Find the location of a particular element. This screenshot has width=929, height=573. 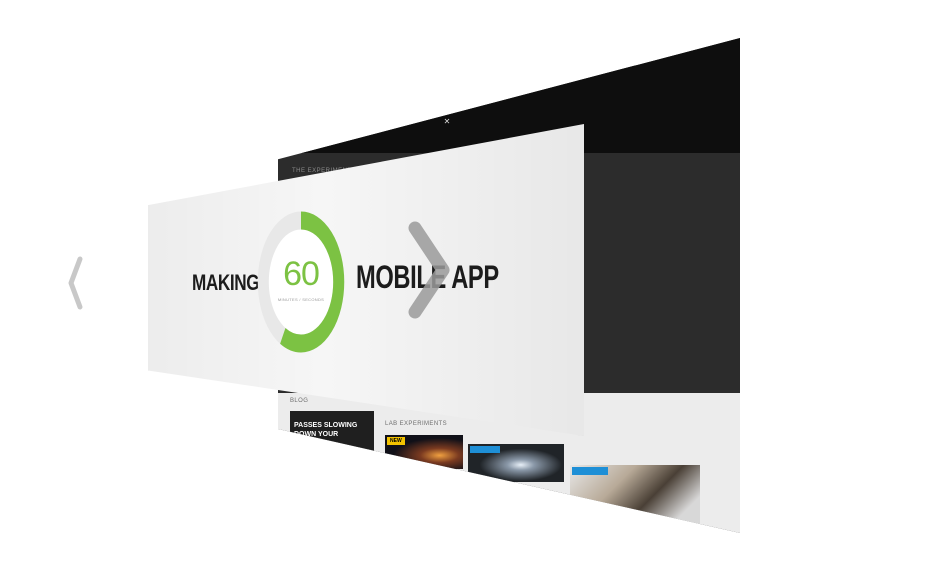

next-button is located at coordinates (429, 270).